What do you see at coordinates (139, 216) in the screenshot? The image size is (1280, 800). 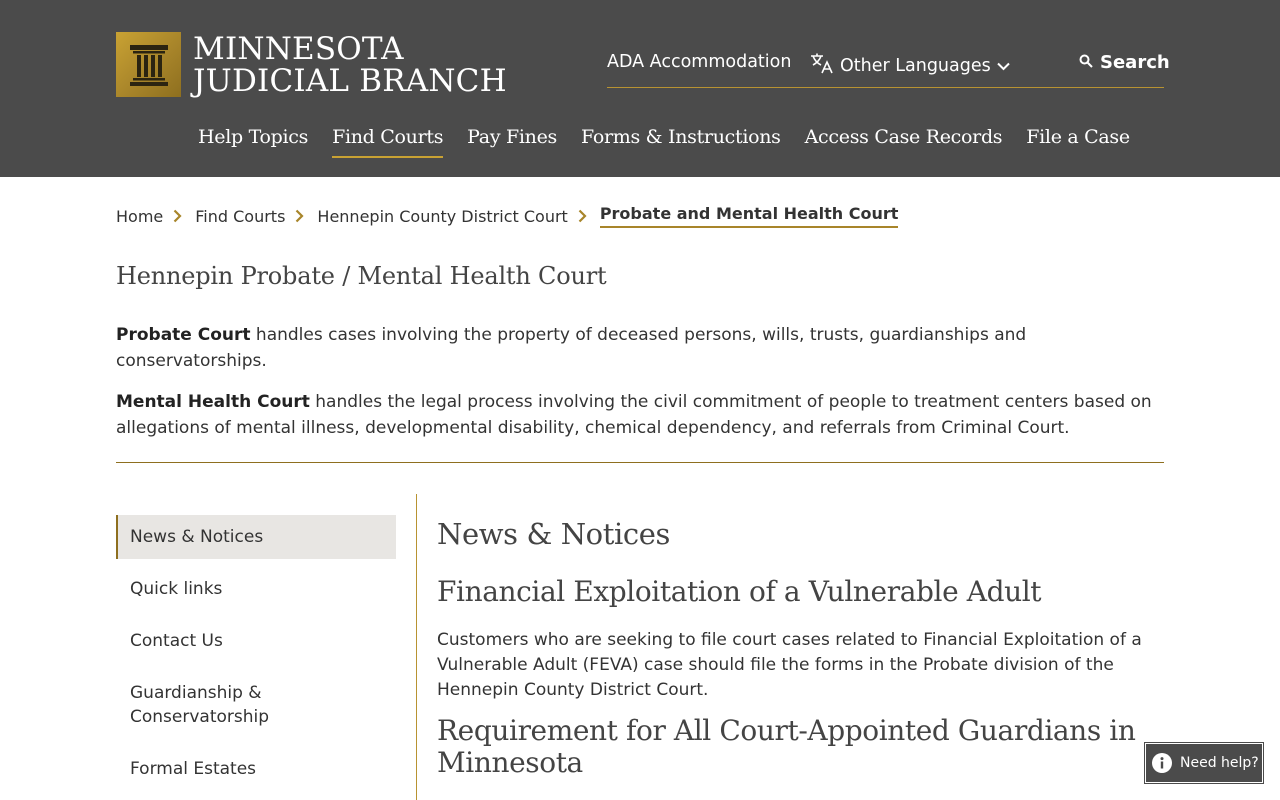 I see `breadcrumb-home: Home` at bounding box center [139, 216].